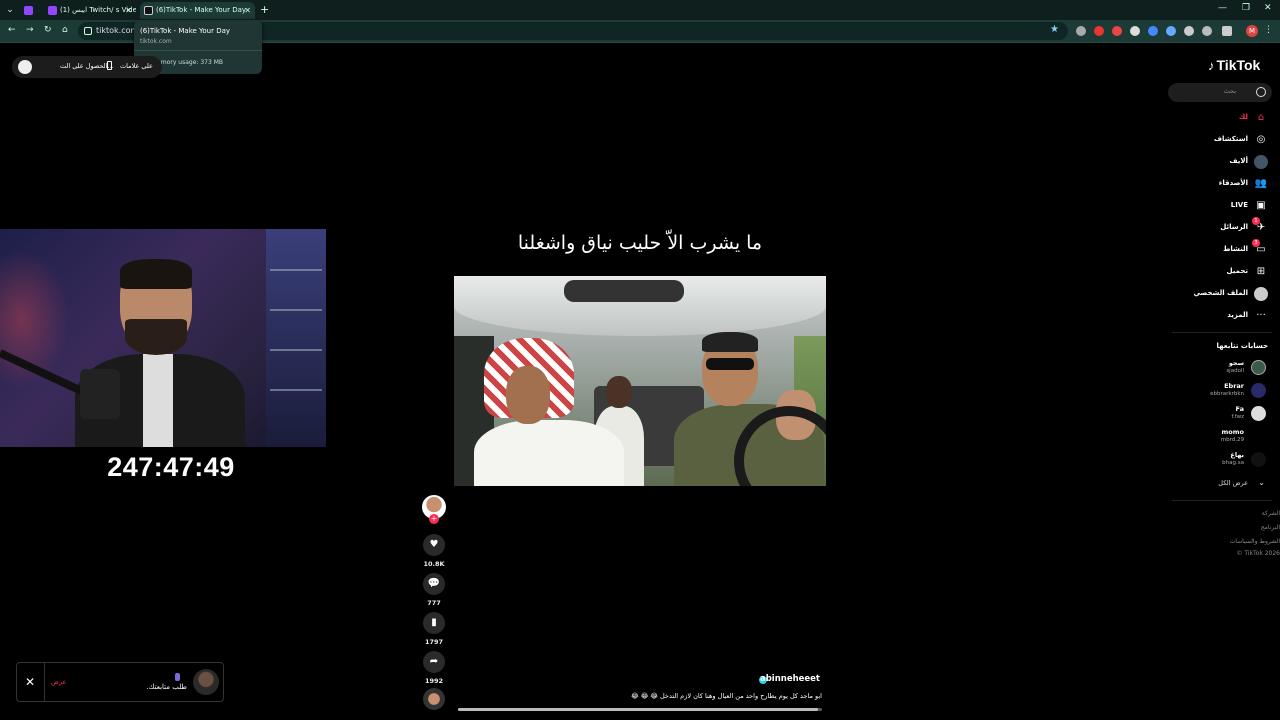  What do you see at coordinates (1207, 31) in the screenshot?
I see `extensions-puzzle-icon` at bounding box center [1207, 31].